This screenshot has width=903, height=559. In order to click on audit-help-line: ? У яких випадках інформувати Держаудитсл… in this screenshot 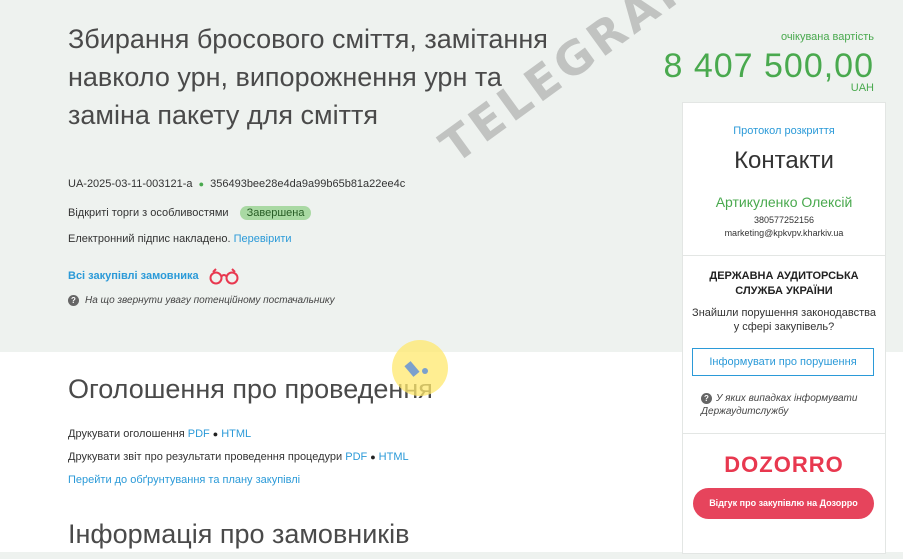, I will do `click(790, 405)`.